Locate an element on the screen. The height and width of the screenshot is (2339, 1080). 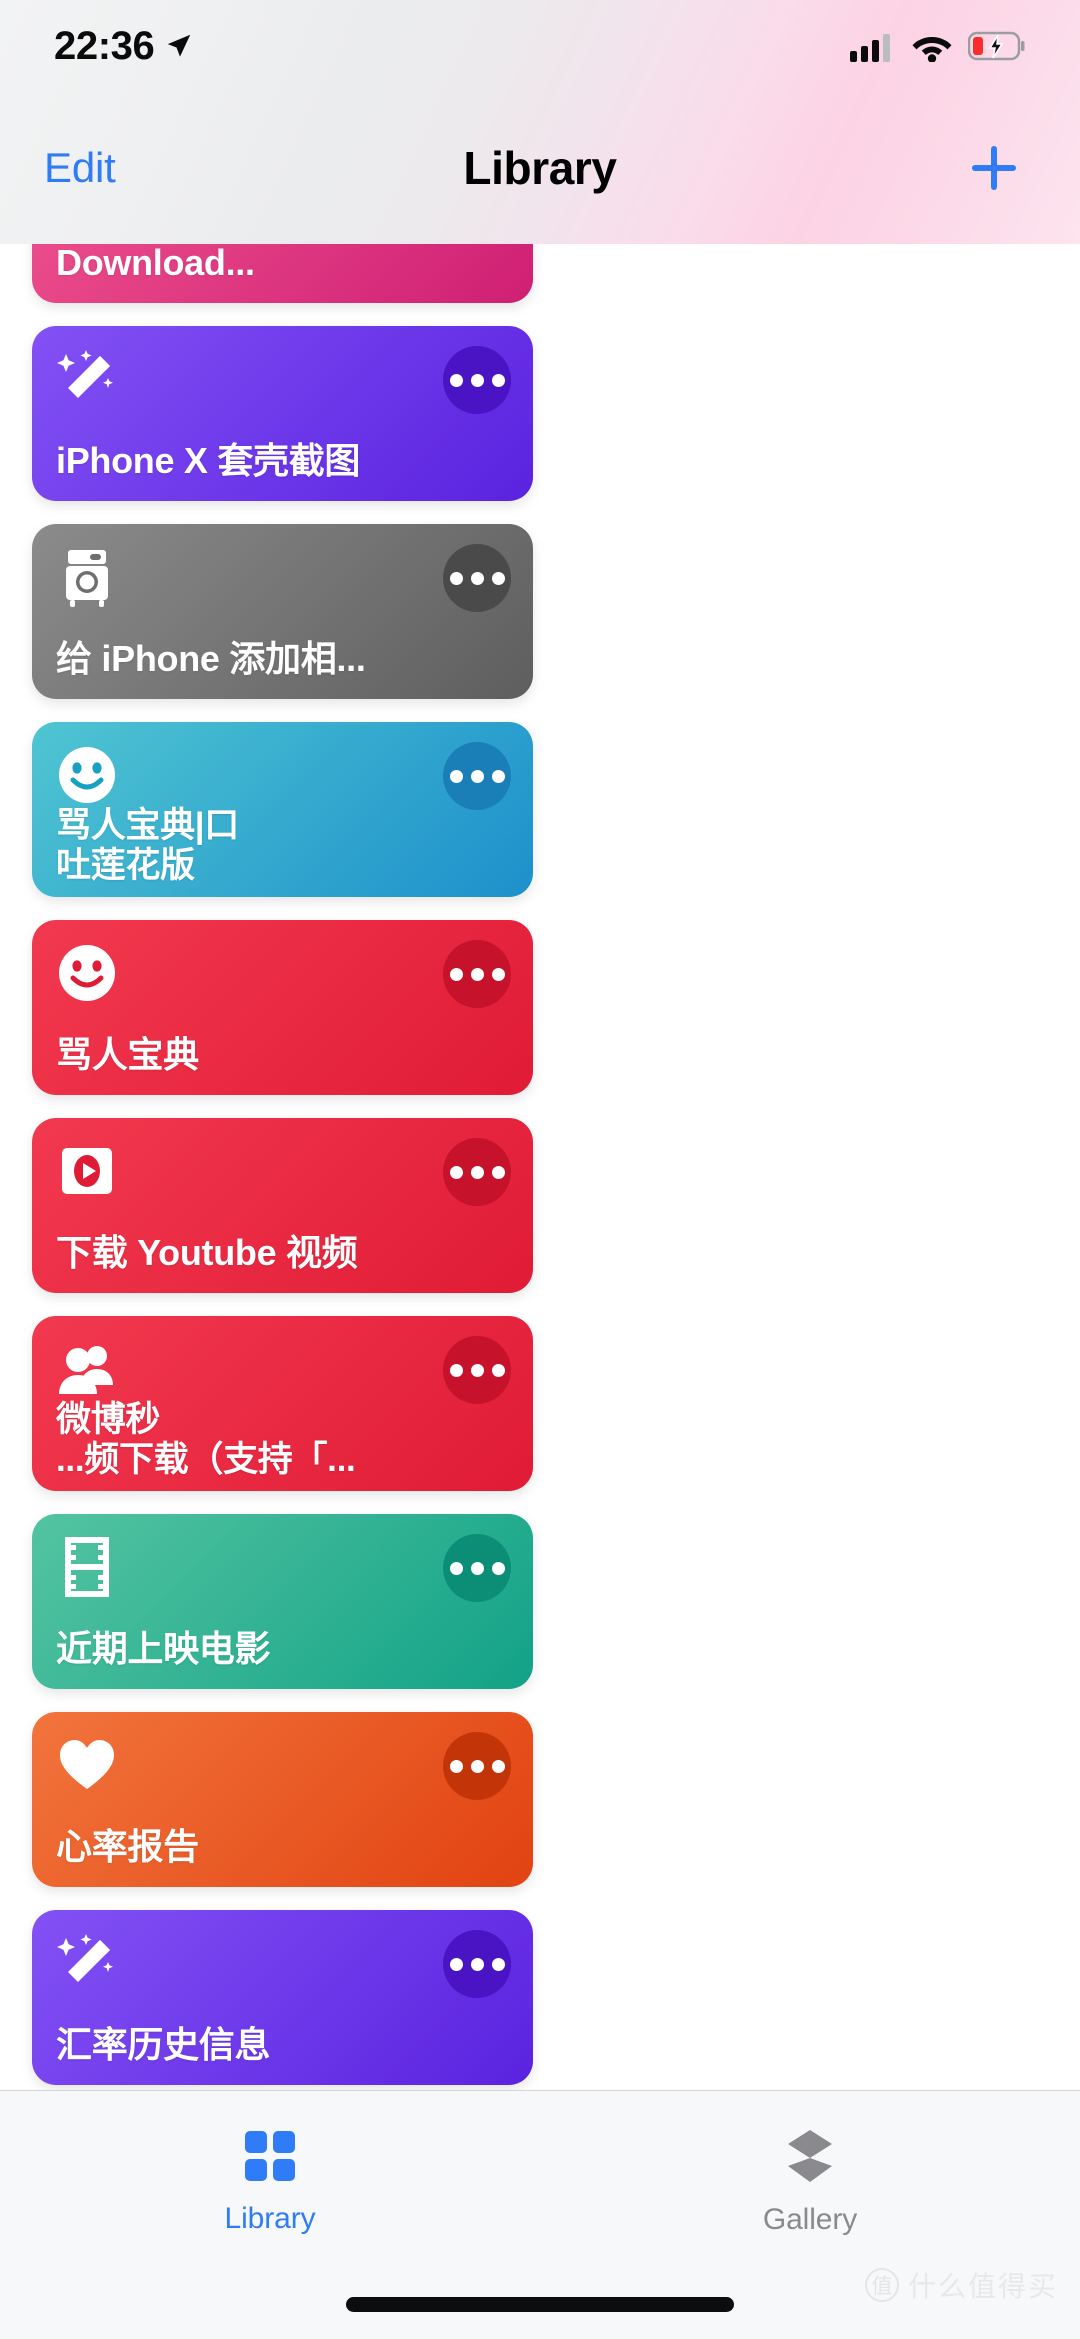
tab-bar-items: Library Gallery is located at coordinates (540, 2171).